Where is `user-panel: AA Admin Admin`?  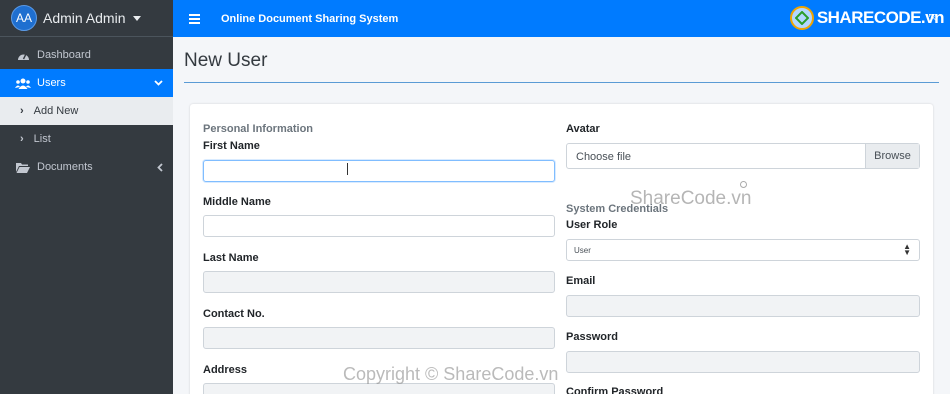
user-panel: AA Admin Admin is located at coordinates (86, 18).